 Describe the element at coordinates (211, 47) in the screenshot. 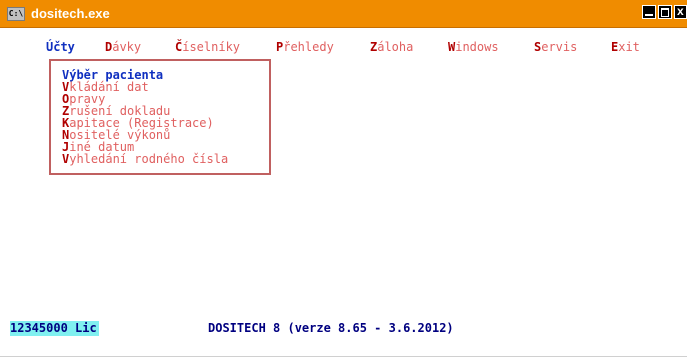

I see `menu-label: íselníky` at that location.